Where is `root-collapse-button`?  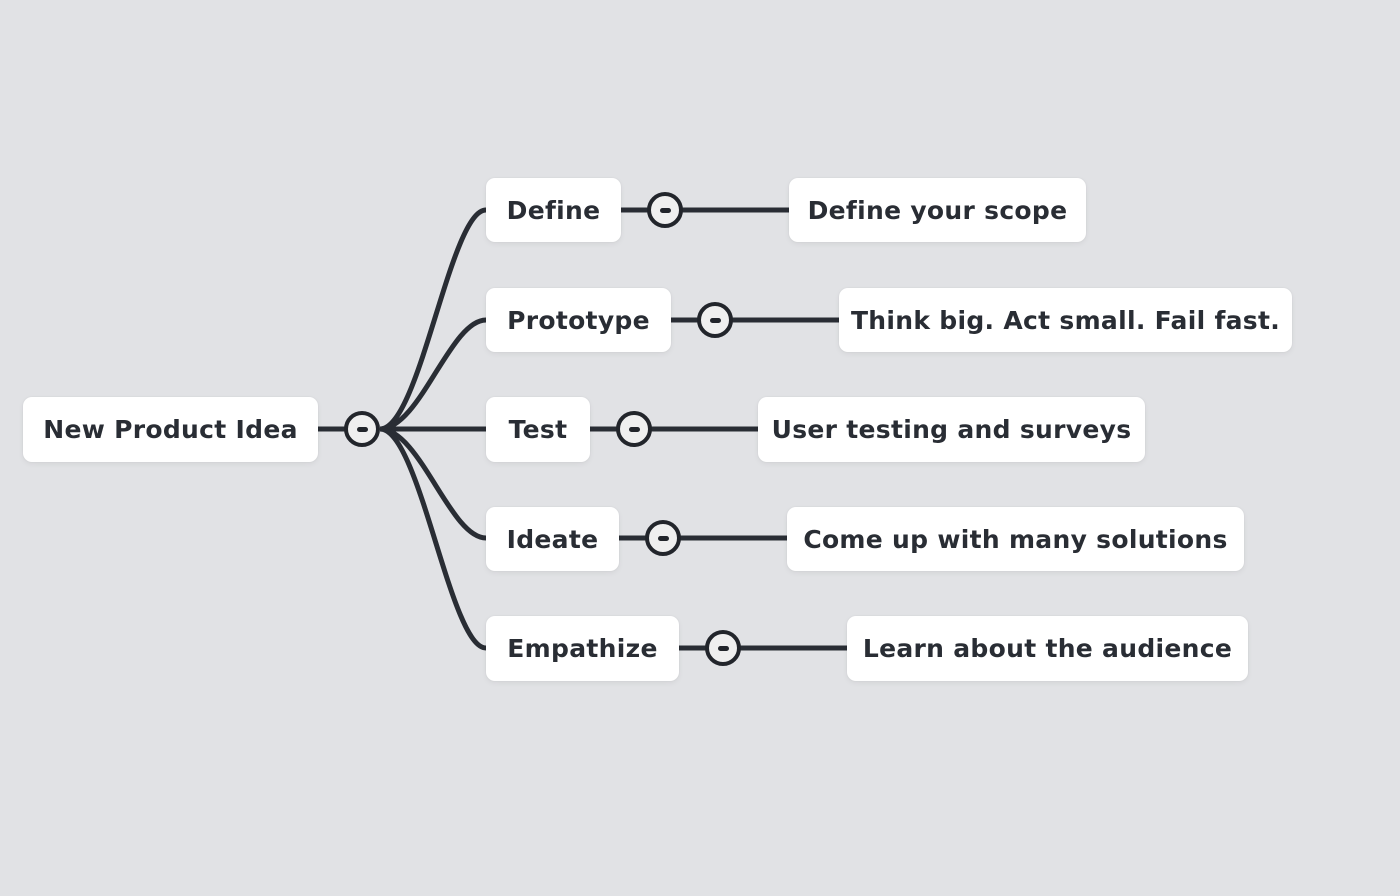
root-collapse-button is located at coordinates (362, 429).